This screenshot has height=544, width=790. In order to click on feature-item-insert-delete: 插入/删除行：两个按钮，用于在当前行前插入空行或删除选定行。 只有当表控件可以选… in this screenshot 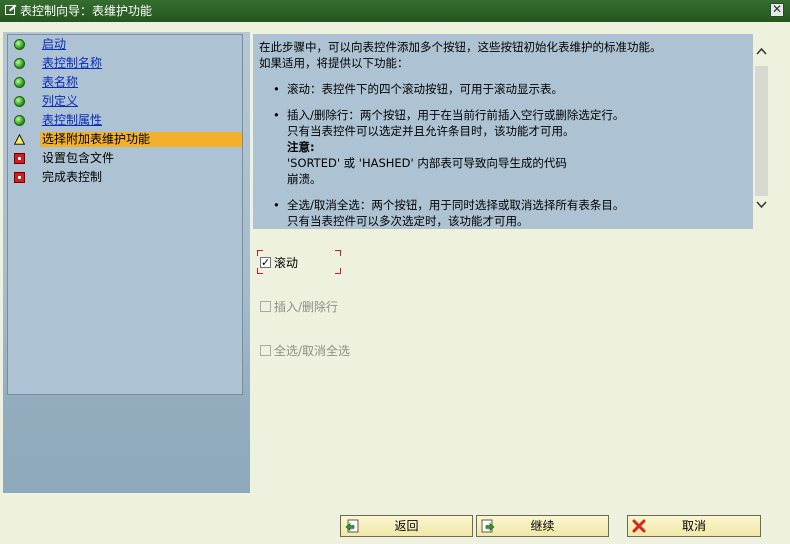, I will do `click(510, 147)`.